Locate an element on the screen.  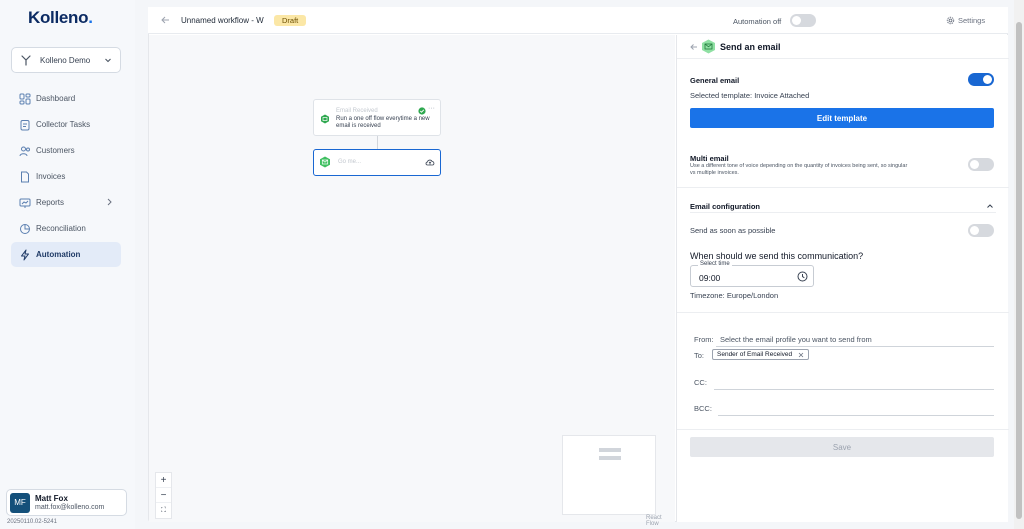
sidebar-item-label: Customers is located at coordinates (55, 150).